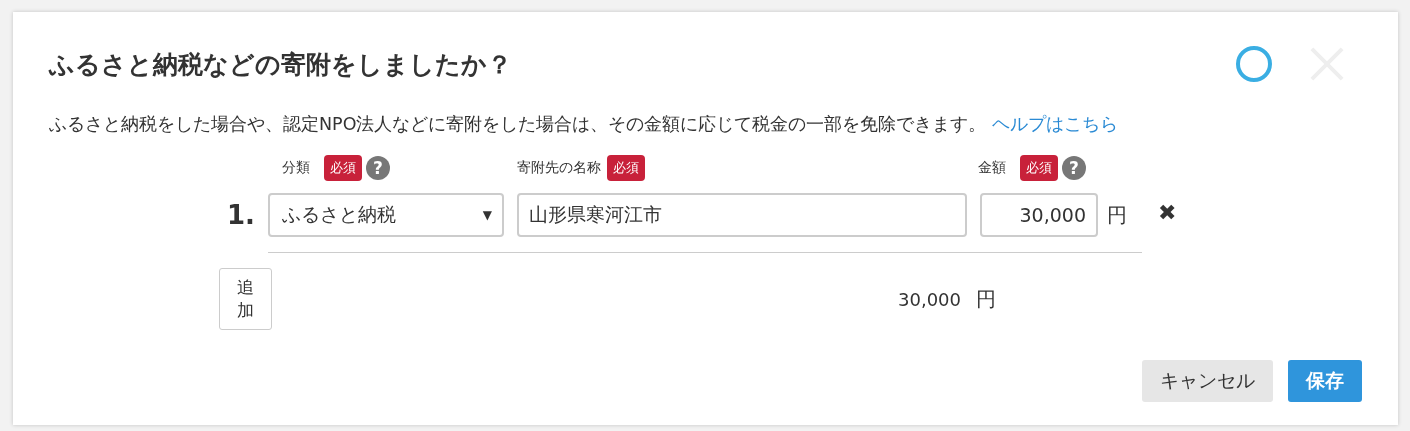  I want to click on dialog-title: ふるさと納税などの寄附をしましたか？, so click(280, 64).